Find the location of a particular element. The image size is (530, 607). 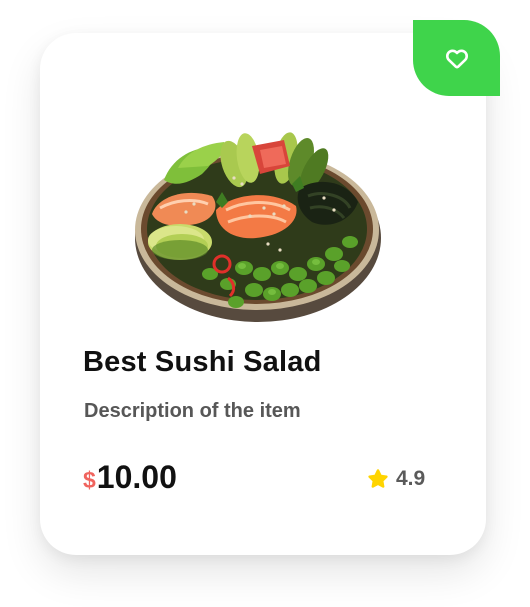

product-price: $10.00 is located at coordinates (130, 477).